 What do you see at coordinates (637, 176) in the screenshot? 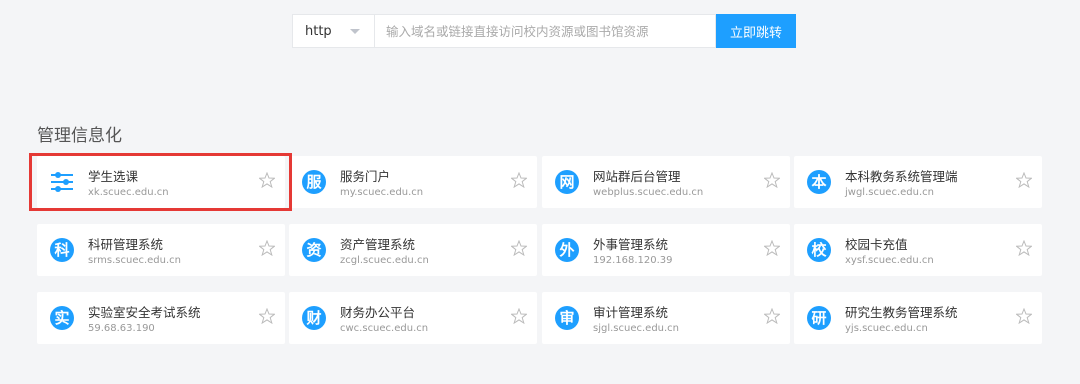
I see `app-name: 网站群后台管理` at bounding box center [637, 176].